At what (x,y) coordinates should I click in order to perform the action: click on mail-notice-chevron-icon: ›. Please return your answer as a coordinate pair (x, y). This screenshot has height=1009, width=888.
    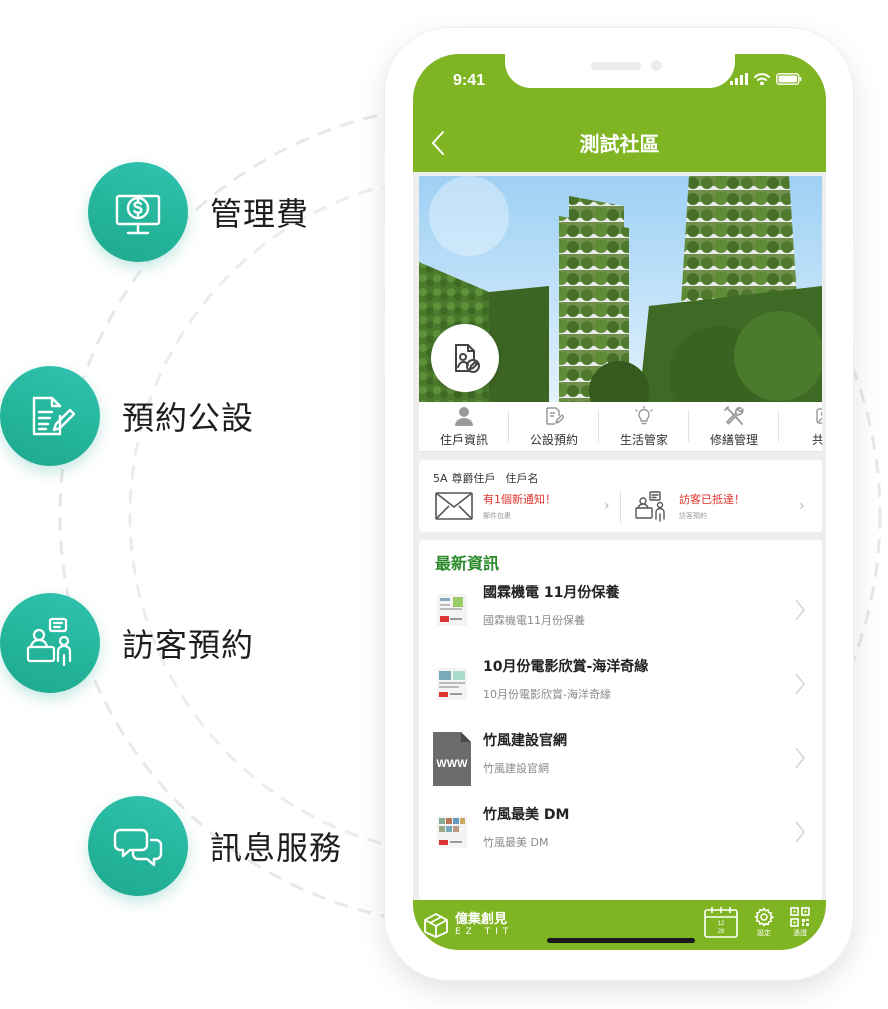
    Looking at the image, I should click on (607, 506).